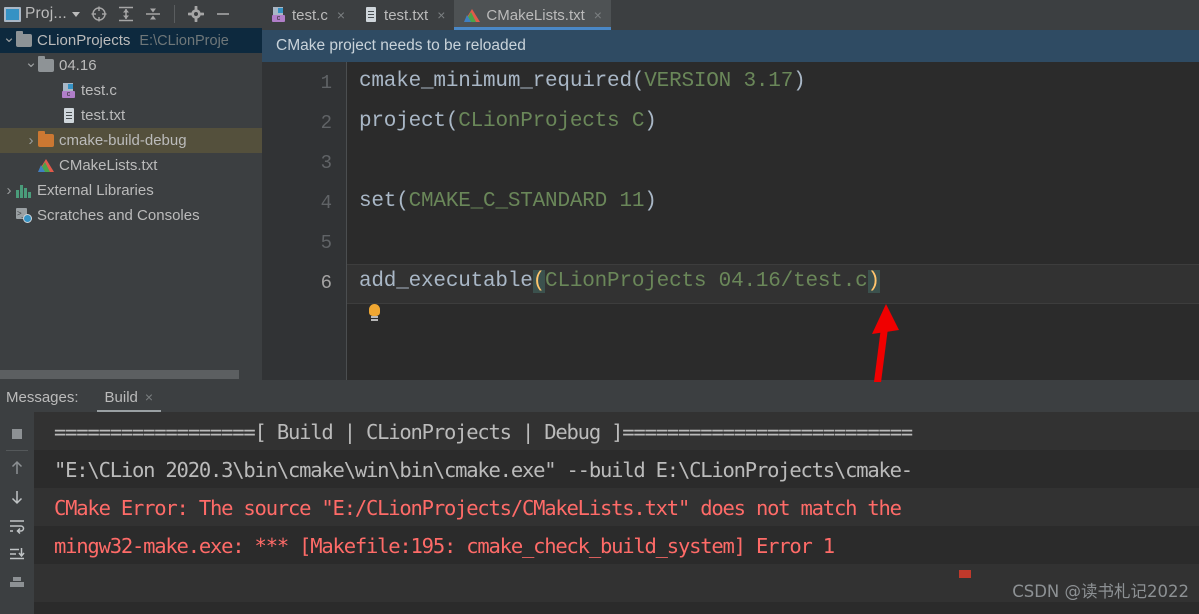  Describe the element at coordinates (304, 221) in the screenshot. I see `line-number-gutter: 1 2 3 4 5 6` at that location.